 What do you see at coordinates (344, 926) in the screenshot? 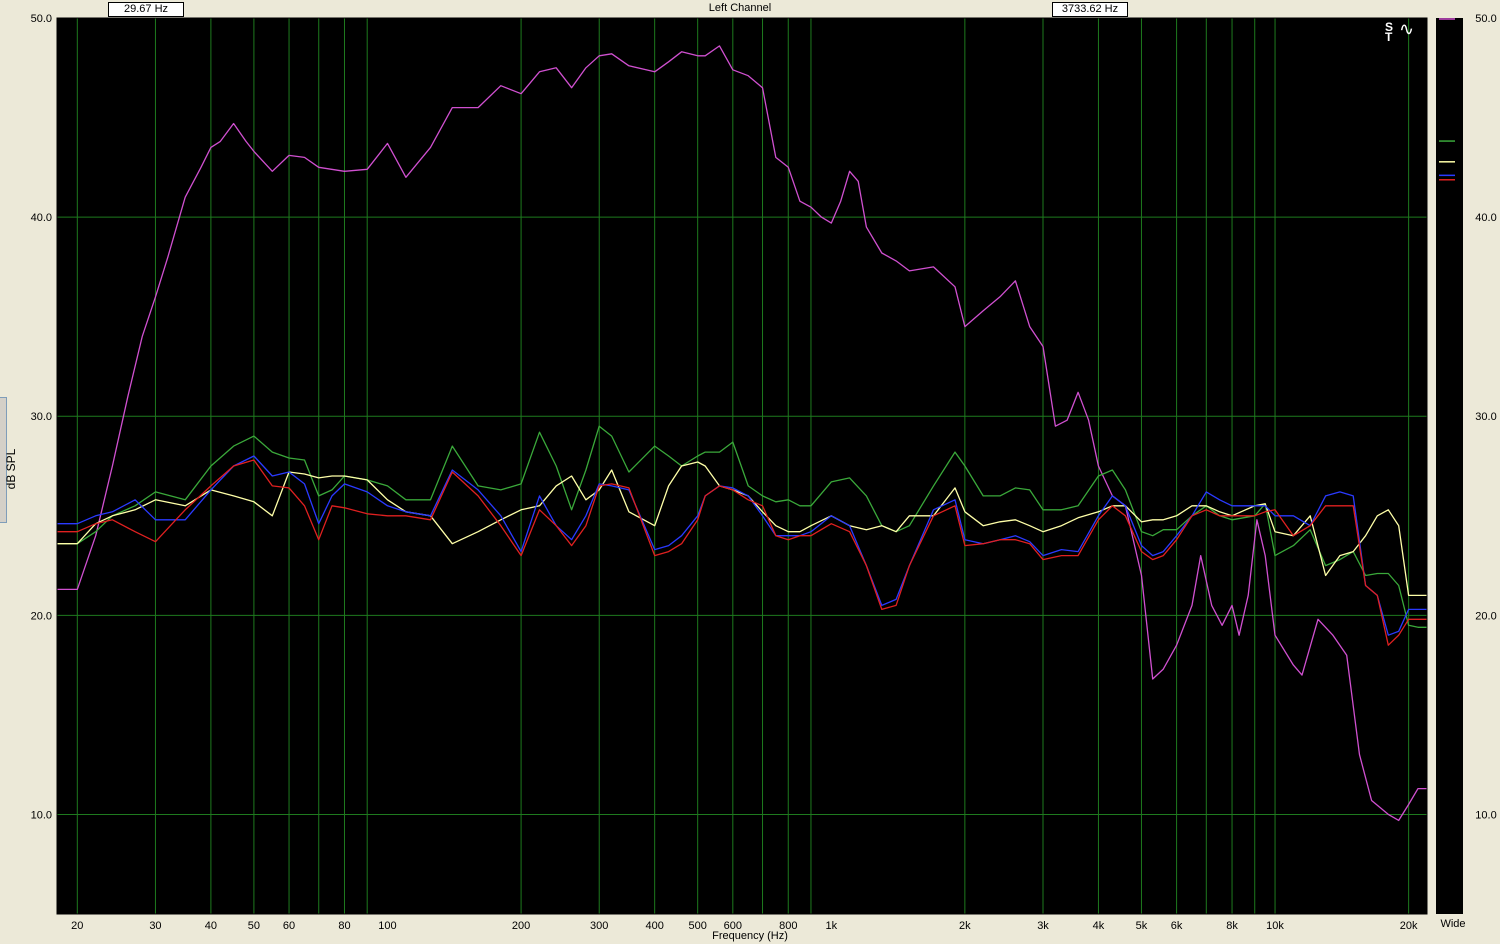
I see `x-tick-label: 80` at bounding box center [344, 926].